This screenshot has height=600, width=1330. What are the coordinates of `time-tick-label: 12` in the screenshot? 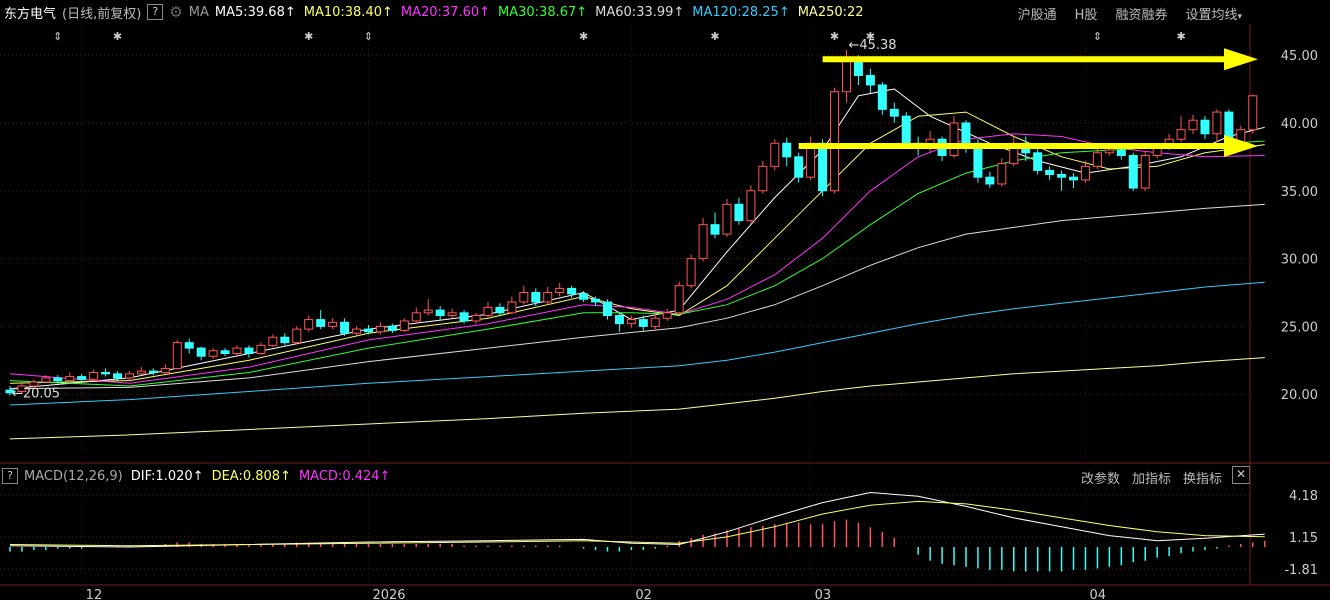 It's located at (94, 594).